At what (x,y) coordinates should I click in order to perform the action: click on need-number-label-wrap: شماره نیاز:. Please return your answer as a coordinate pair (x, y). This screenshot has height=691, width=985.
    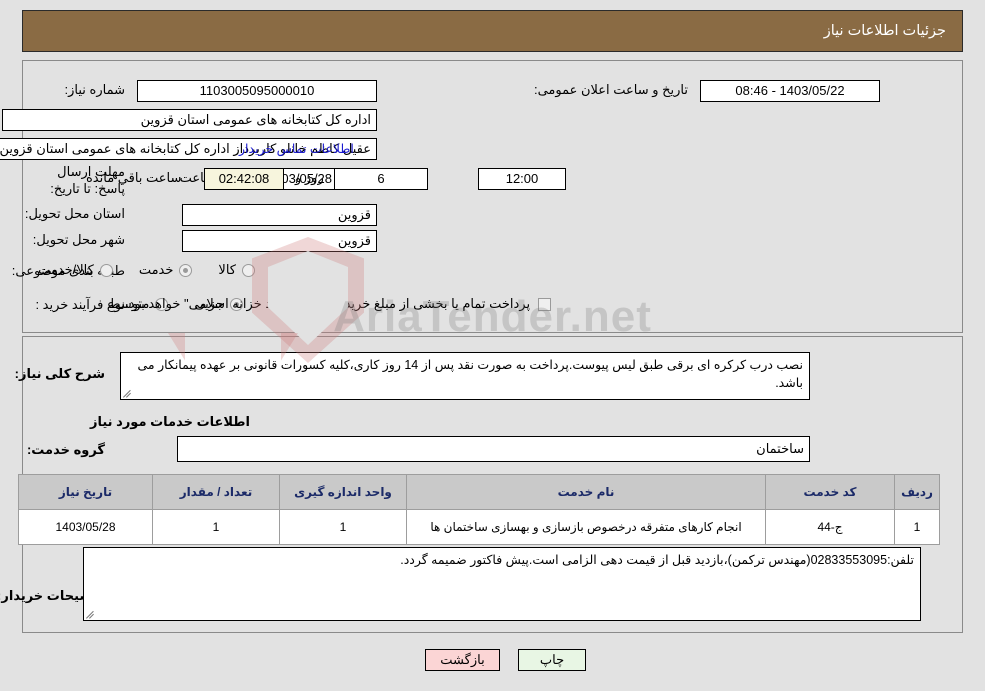
    Looking at the image, I should click on (95, 90).